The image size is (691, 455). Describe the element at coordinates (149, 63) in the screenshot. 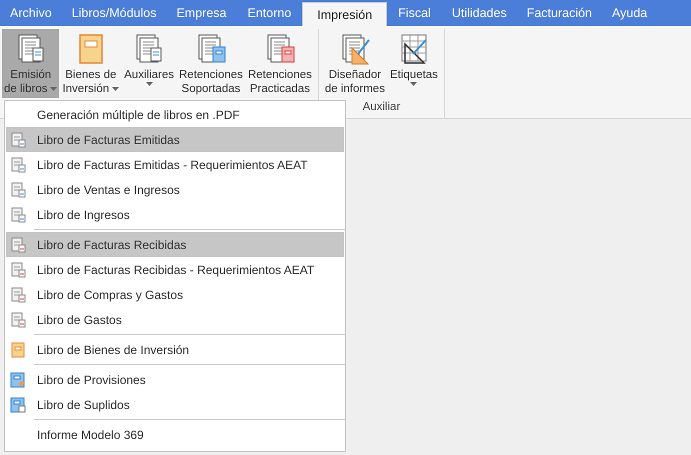

I see `ribbon-button: Auxiliares` at that location.